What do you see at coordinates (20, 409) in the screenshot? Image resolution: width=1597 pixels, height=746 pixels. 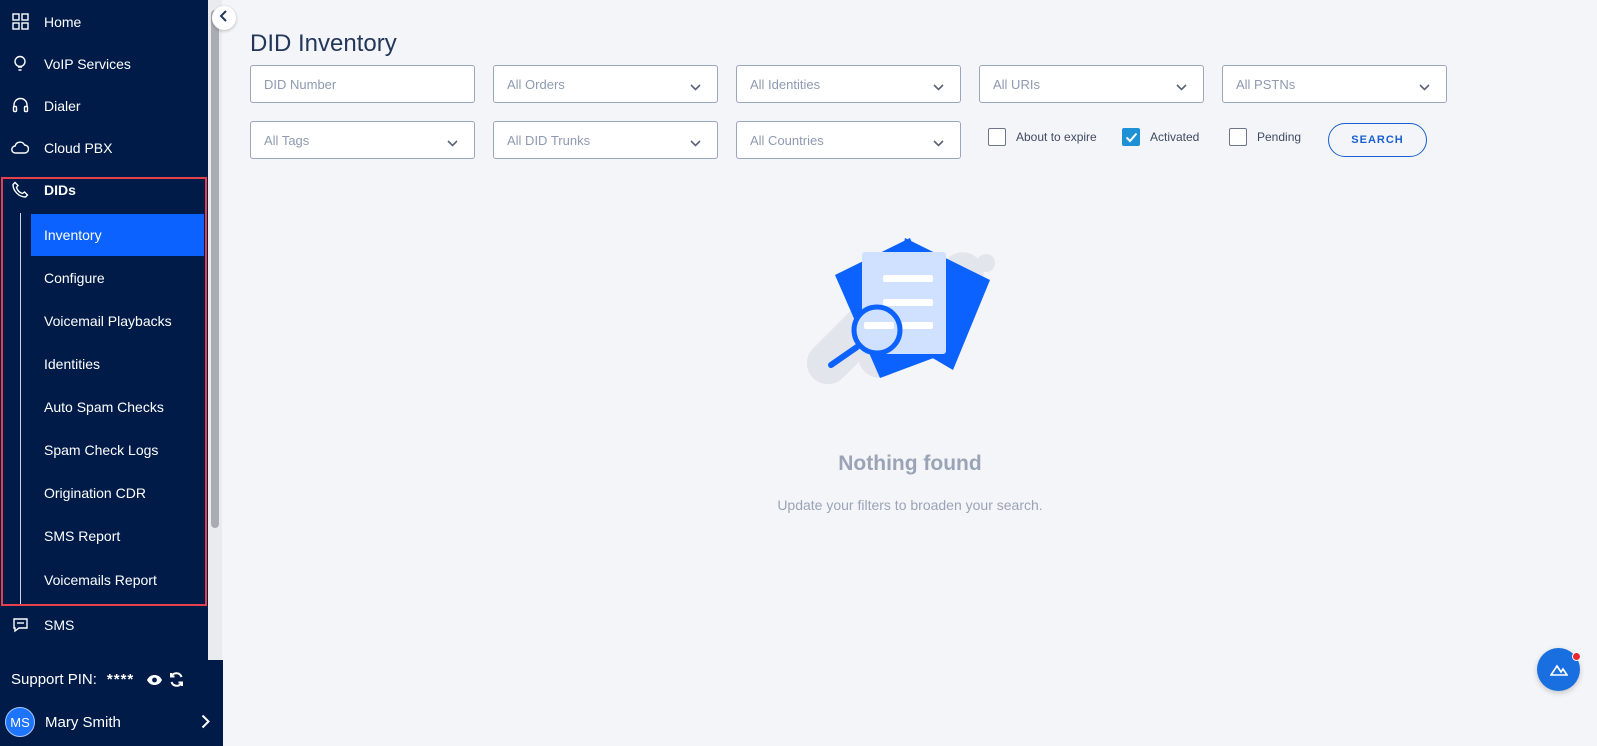 I see `submenu-line` at bounding box center [20, 409].